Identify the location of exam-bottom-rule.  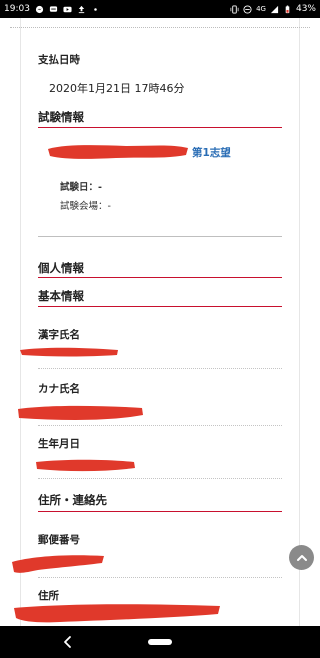
(160, 236).